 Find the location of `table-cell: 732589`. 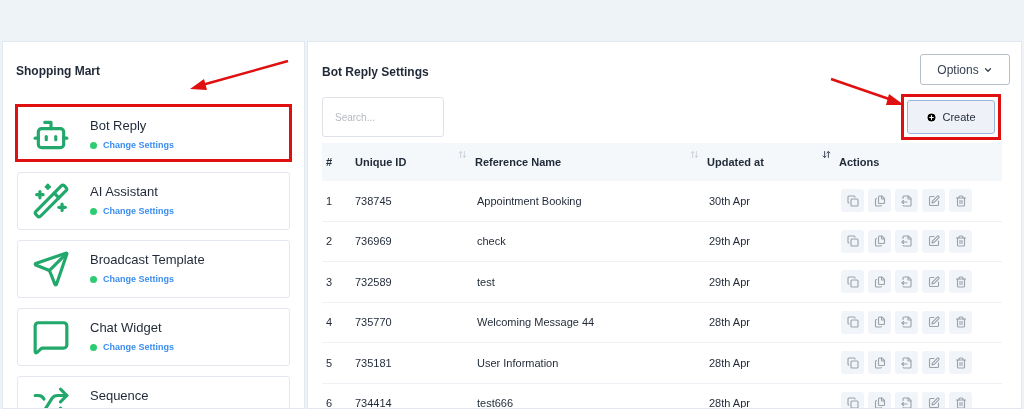

table-cell: 732589 is located at coordinates (373, 281).